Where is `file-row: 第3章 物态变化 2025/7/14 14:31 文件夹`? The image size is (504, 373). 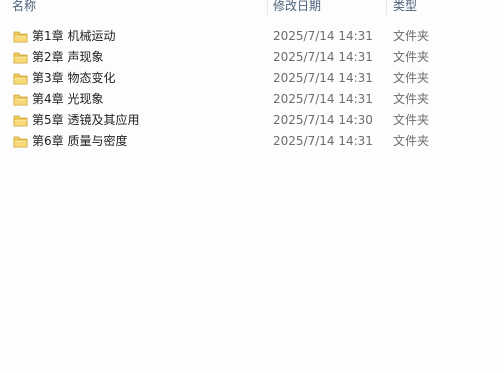
file-row: 第3章 物态变化 2025/7/14 14:31 文件夹 is located at coordinates (252, 78).